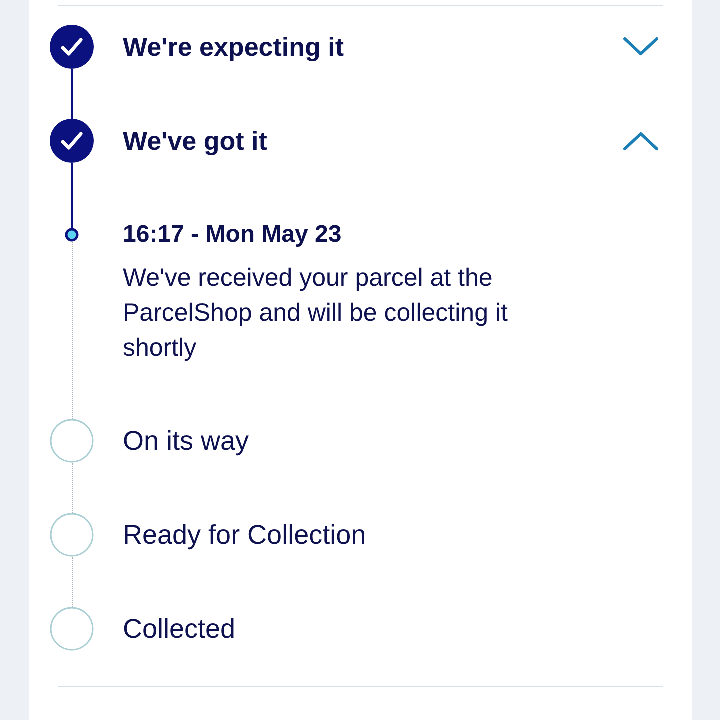  I want to click on event-description: We've received your parcel at the ParcelShop and will be collecting it shortly, so click(316, 313).